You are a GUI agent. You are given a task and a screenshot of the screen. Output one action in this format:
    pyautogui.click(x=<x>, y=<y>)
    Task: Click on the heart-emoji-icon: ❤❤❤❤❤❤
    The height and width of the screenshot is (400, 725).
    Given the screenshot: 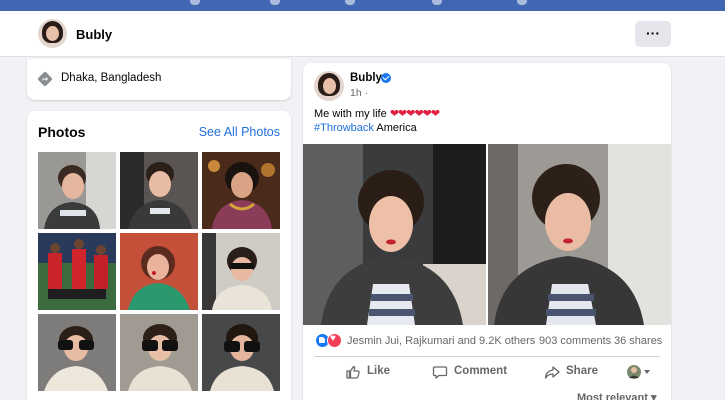 What is the action you would take?
    pyautogui.click(x=414, y=114)
    